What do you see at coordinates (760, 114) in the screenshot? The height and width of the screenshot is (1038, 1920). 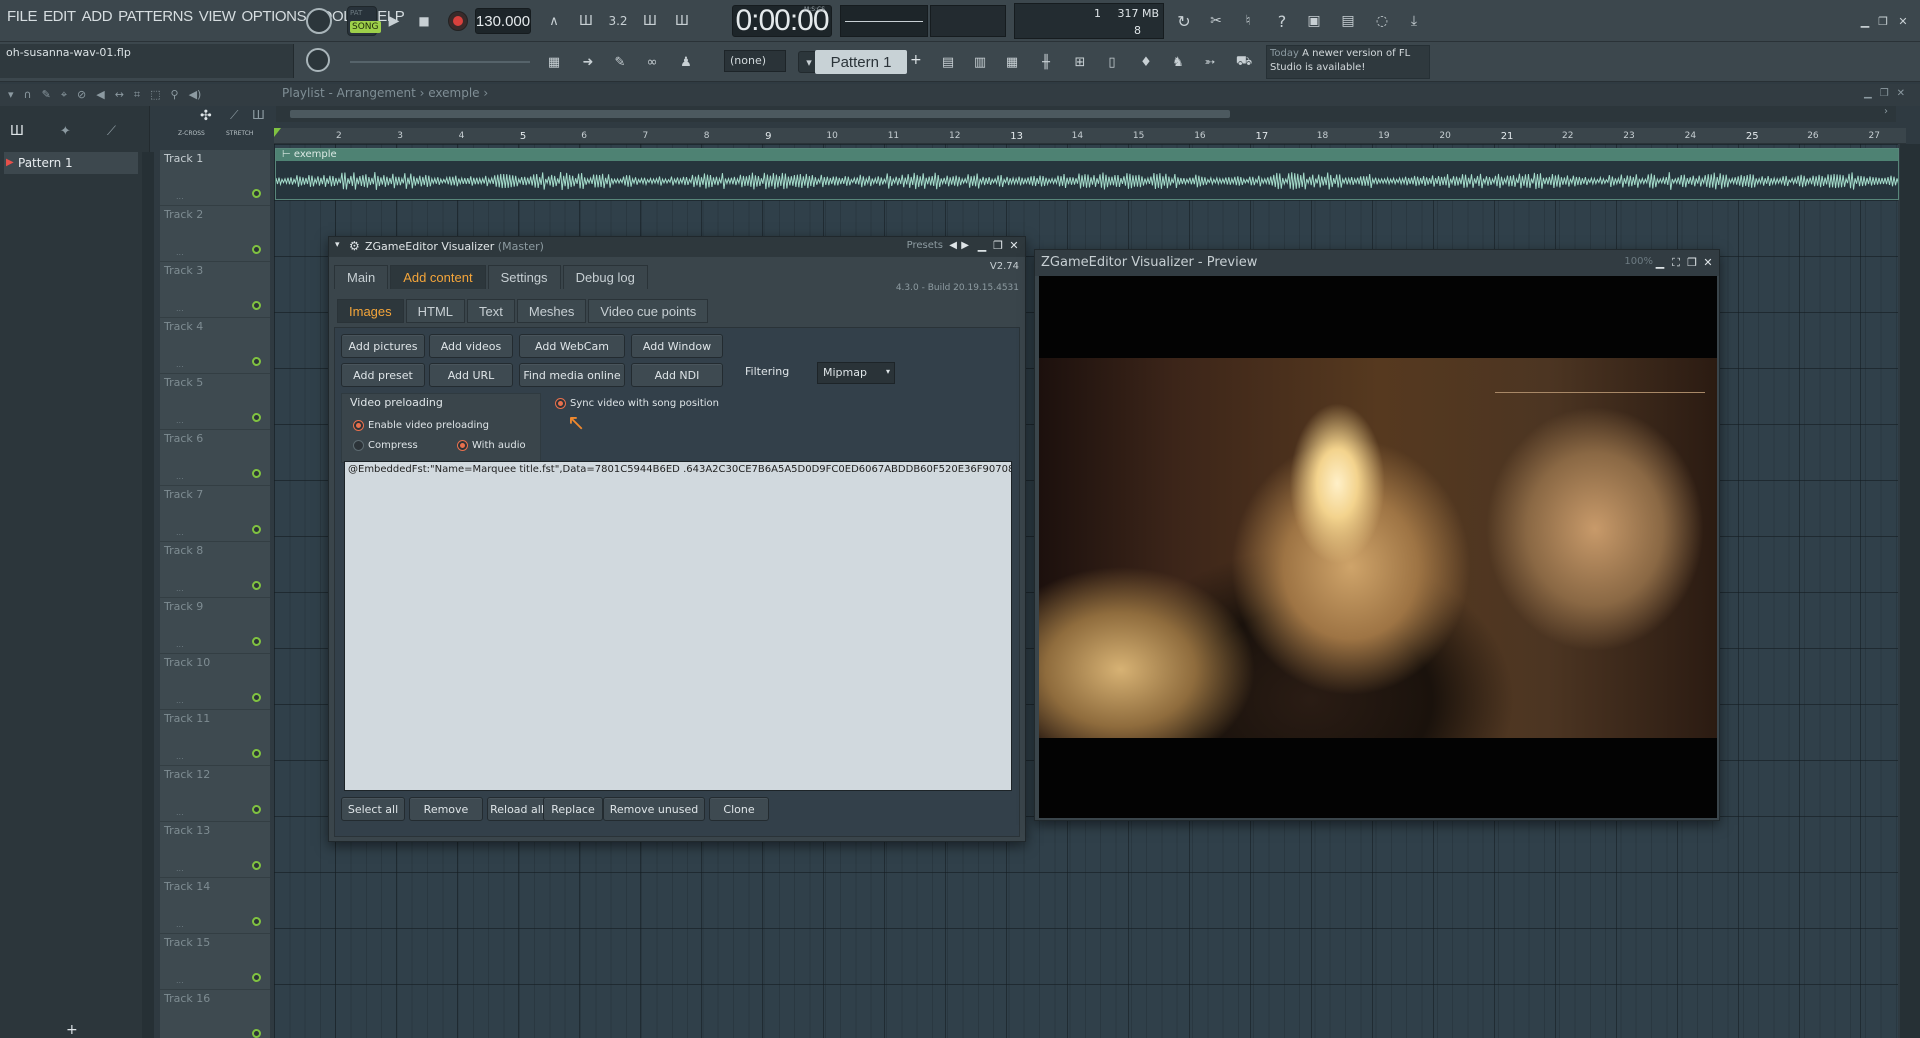 I see `scroll-thumb` at bounding box center [760, 114].